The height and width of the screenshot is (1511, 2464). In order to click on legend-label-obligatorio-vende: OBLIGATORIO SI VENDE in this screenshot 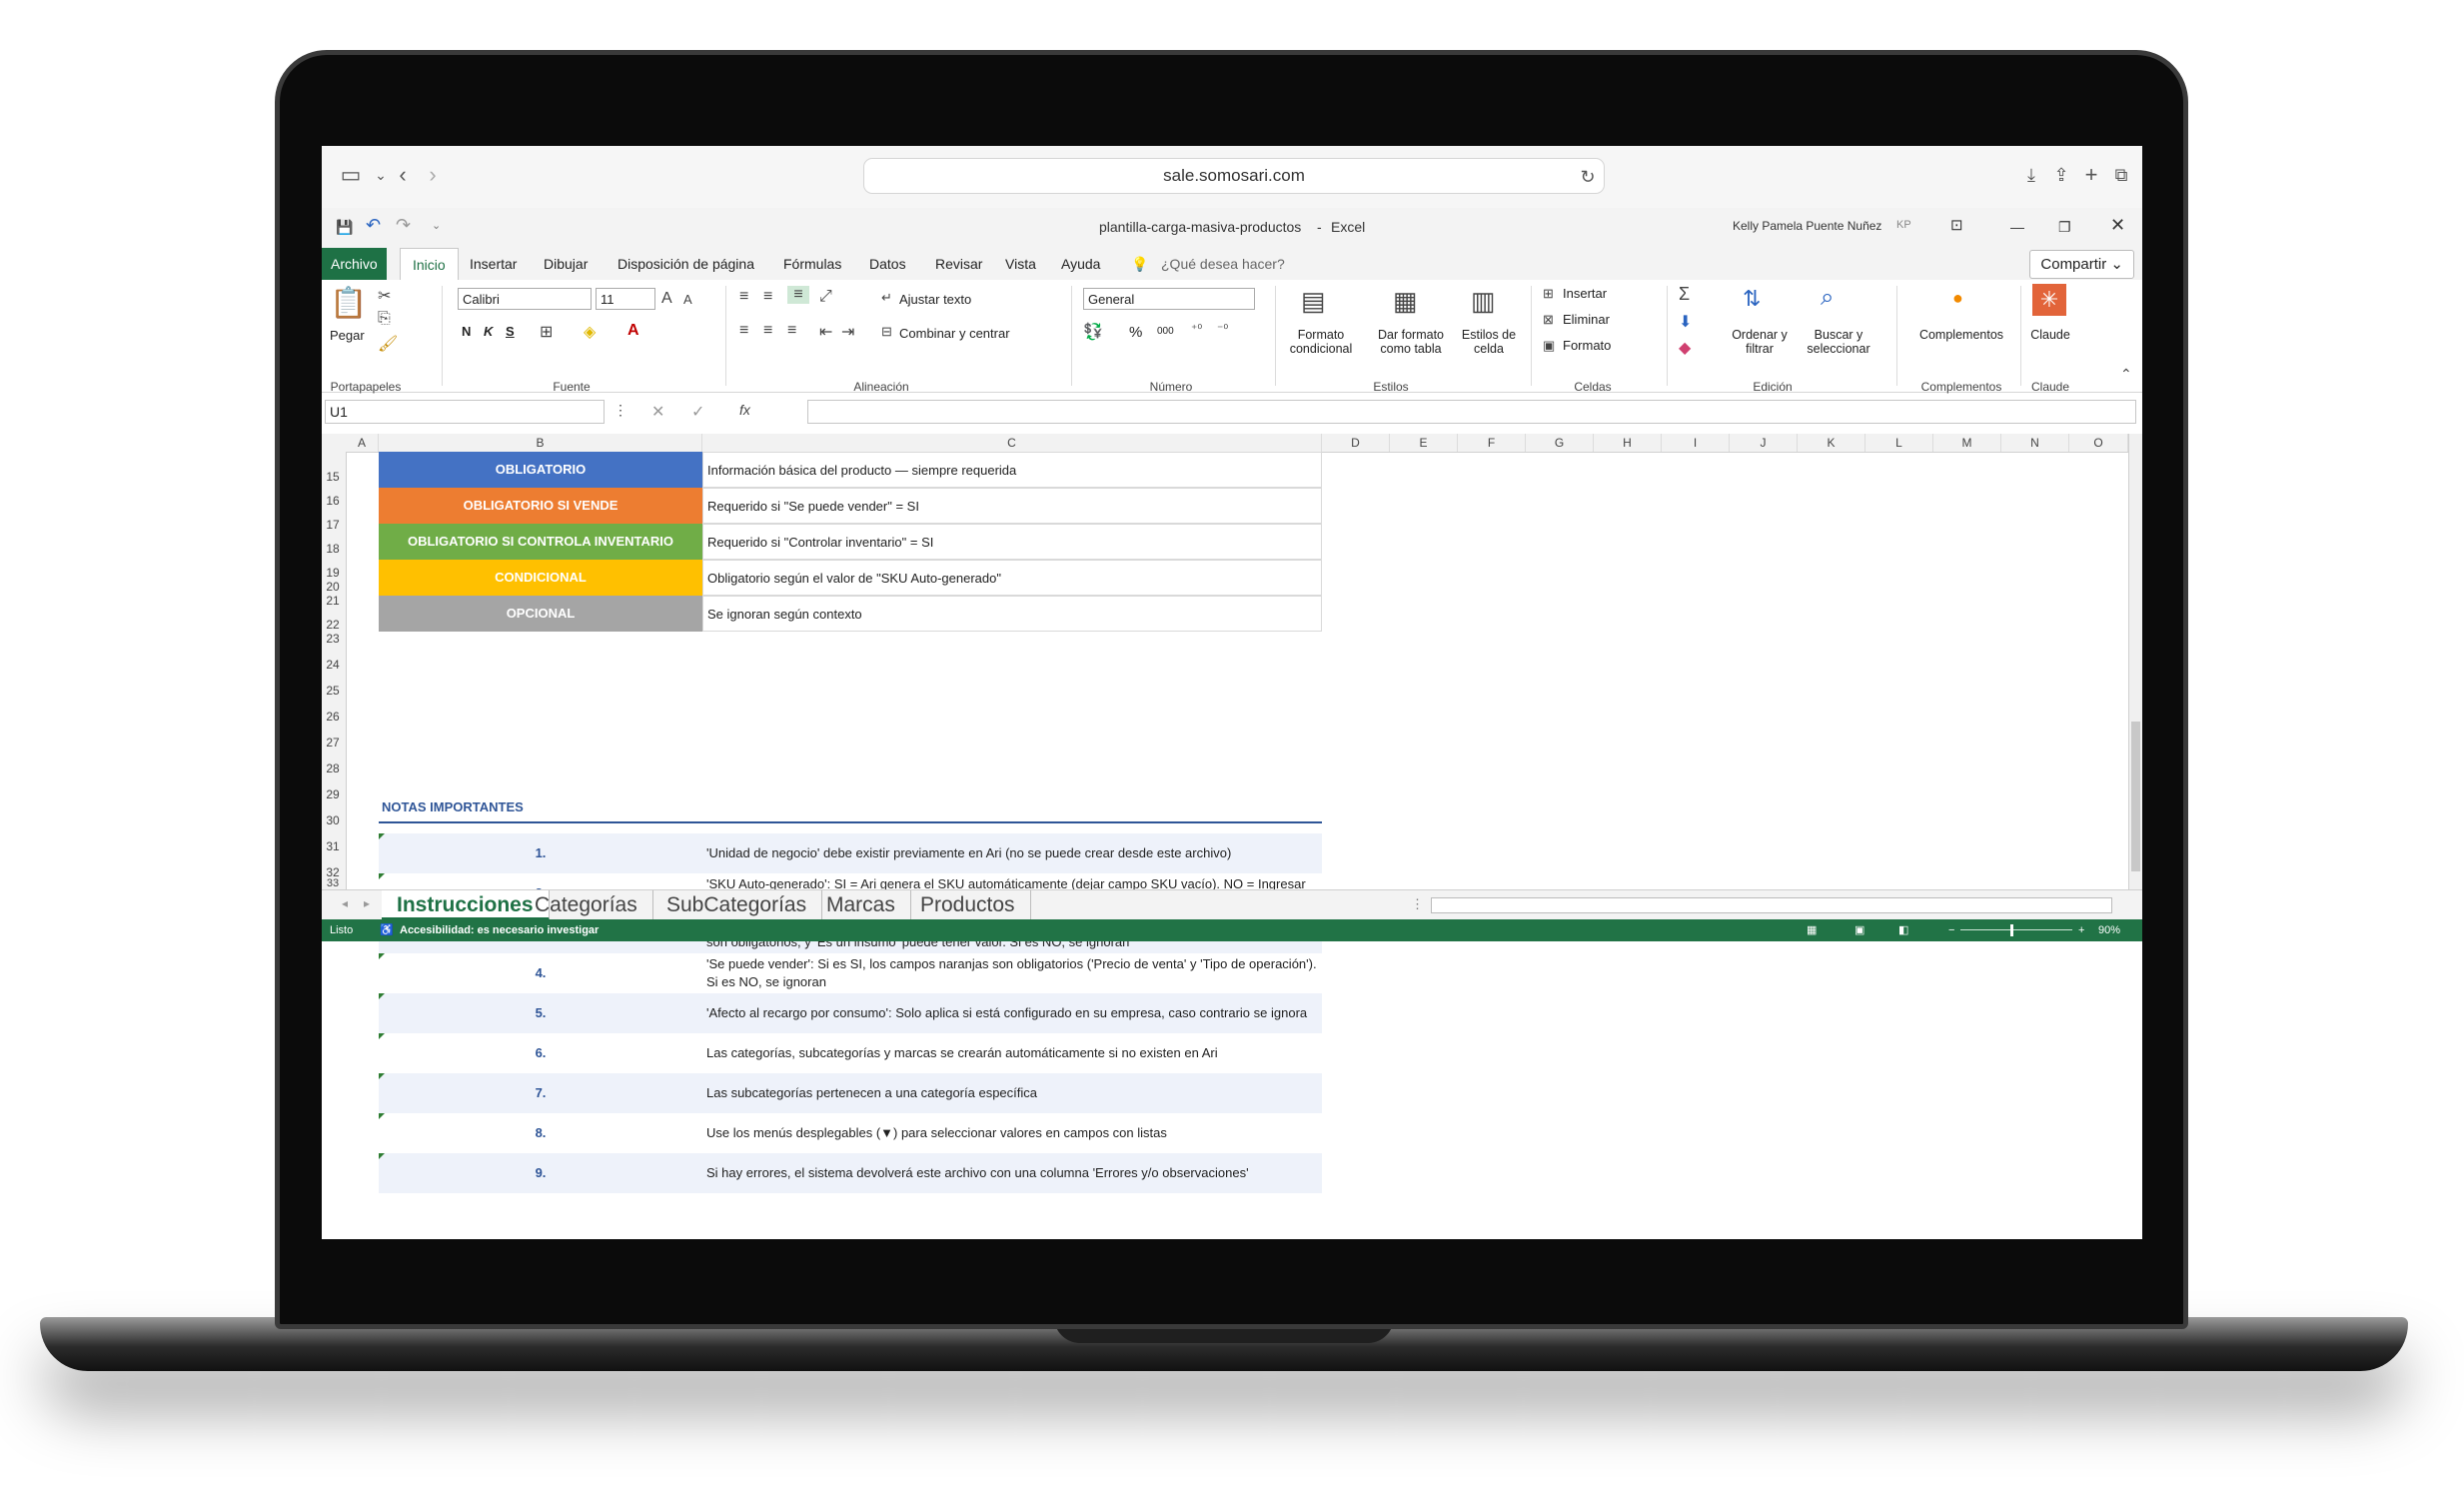, I will do `click(540, 506)`.